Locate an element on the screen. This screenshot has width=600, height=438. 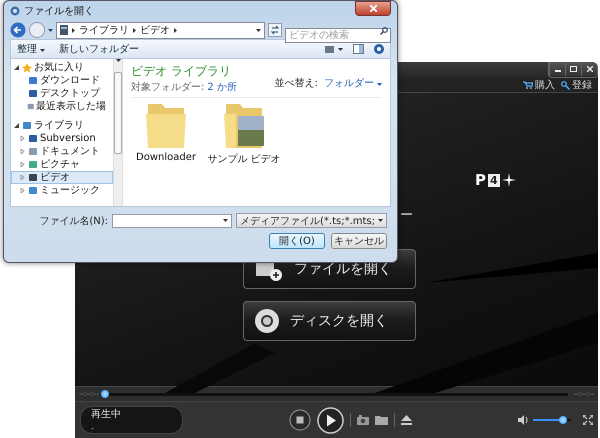
fullscreen-icon is located at coordinates (588, 420).